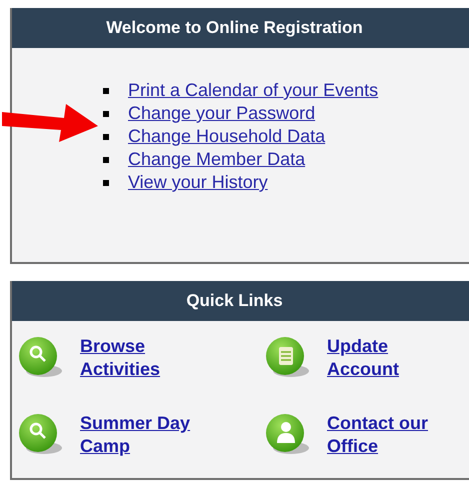 Image resolution: width=469 pixels, height=491 pixels. I want to click on menu-link: Change your Password, so click(222, 113).